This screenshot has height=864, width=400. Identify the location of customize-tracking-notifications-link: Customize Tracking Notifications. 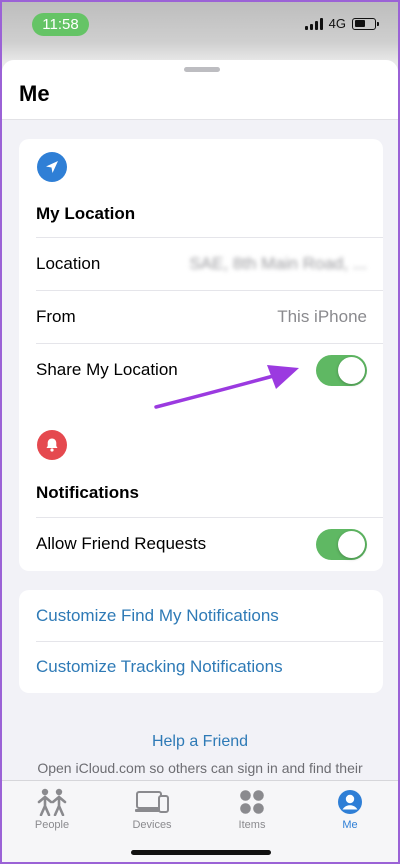
(209, 666).